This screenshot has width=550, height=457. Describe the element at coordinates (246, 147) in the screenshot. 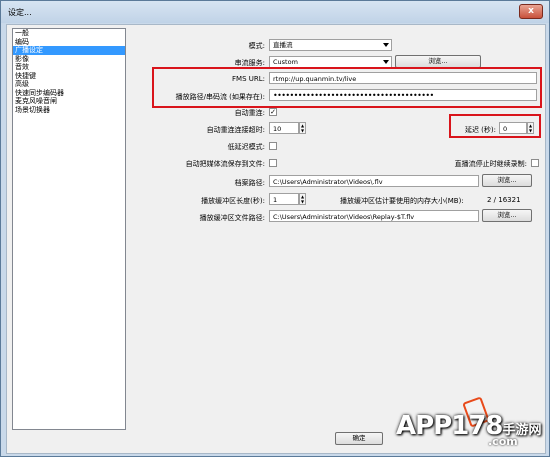

I see `low-latency-label: 低延迟模式:` at that location.